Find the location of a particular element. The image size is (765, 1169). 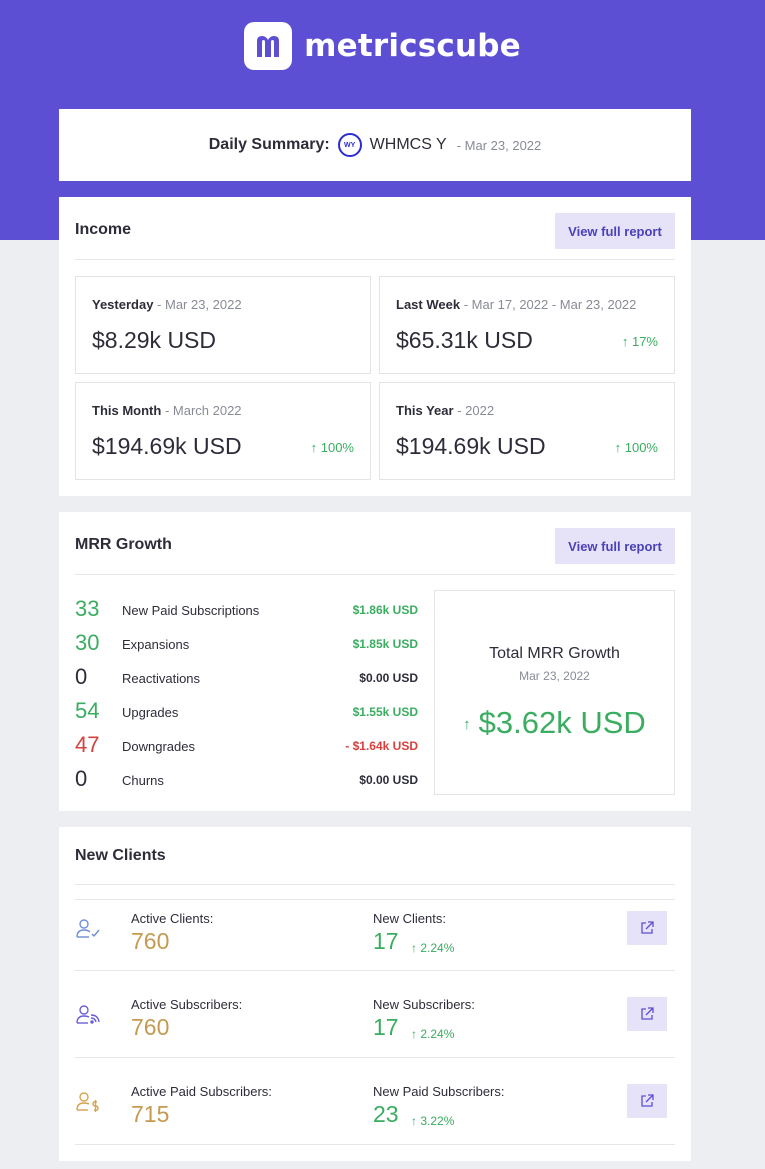

mrr-row-name: Reactivations is located at coordinates (161, 678).